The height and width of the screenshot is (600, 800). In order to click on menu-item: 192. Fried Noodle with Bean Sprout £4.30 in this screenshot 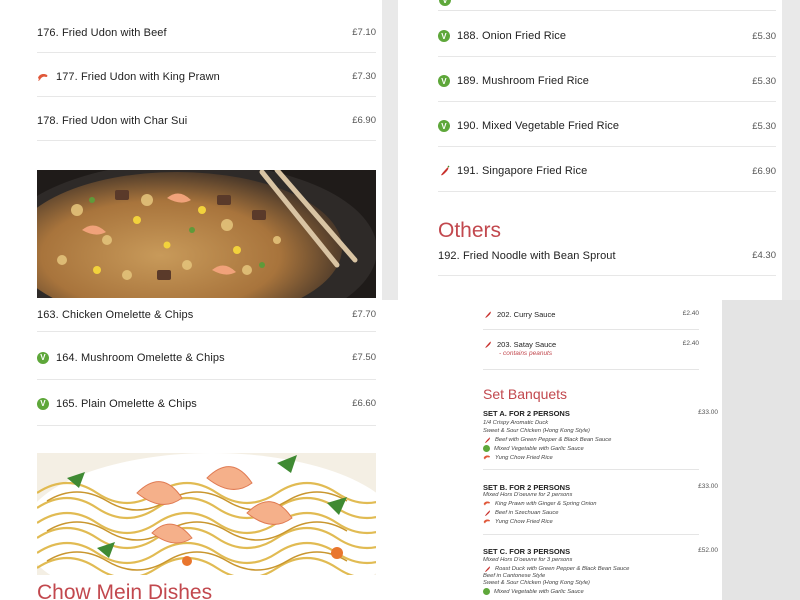, I will do `click(607, 256)`.